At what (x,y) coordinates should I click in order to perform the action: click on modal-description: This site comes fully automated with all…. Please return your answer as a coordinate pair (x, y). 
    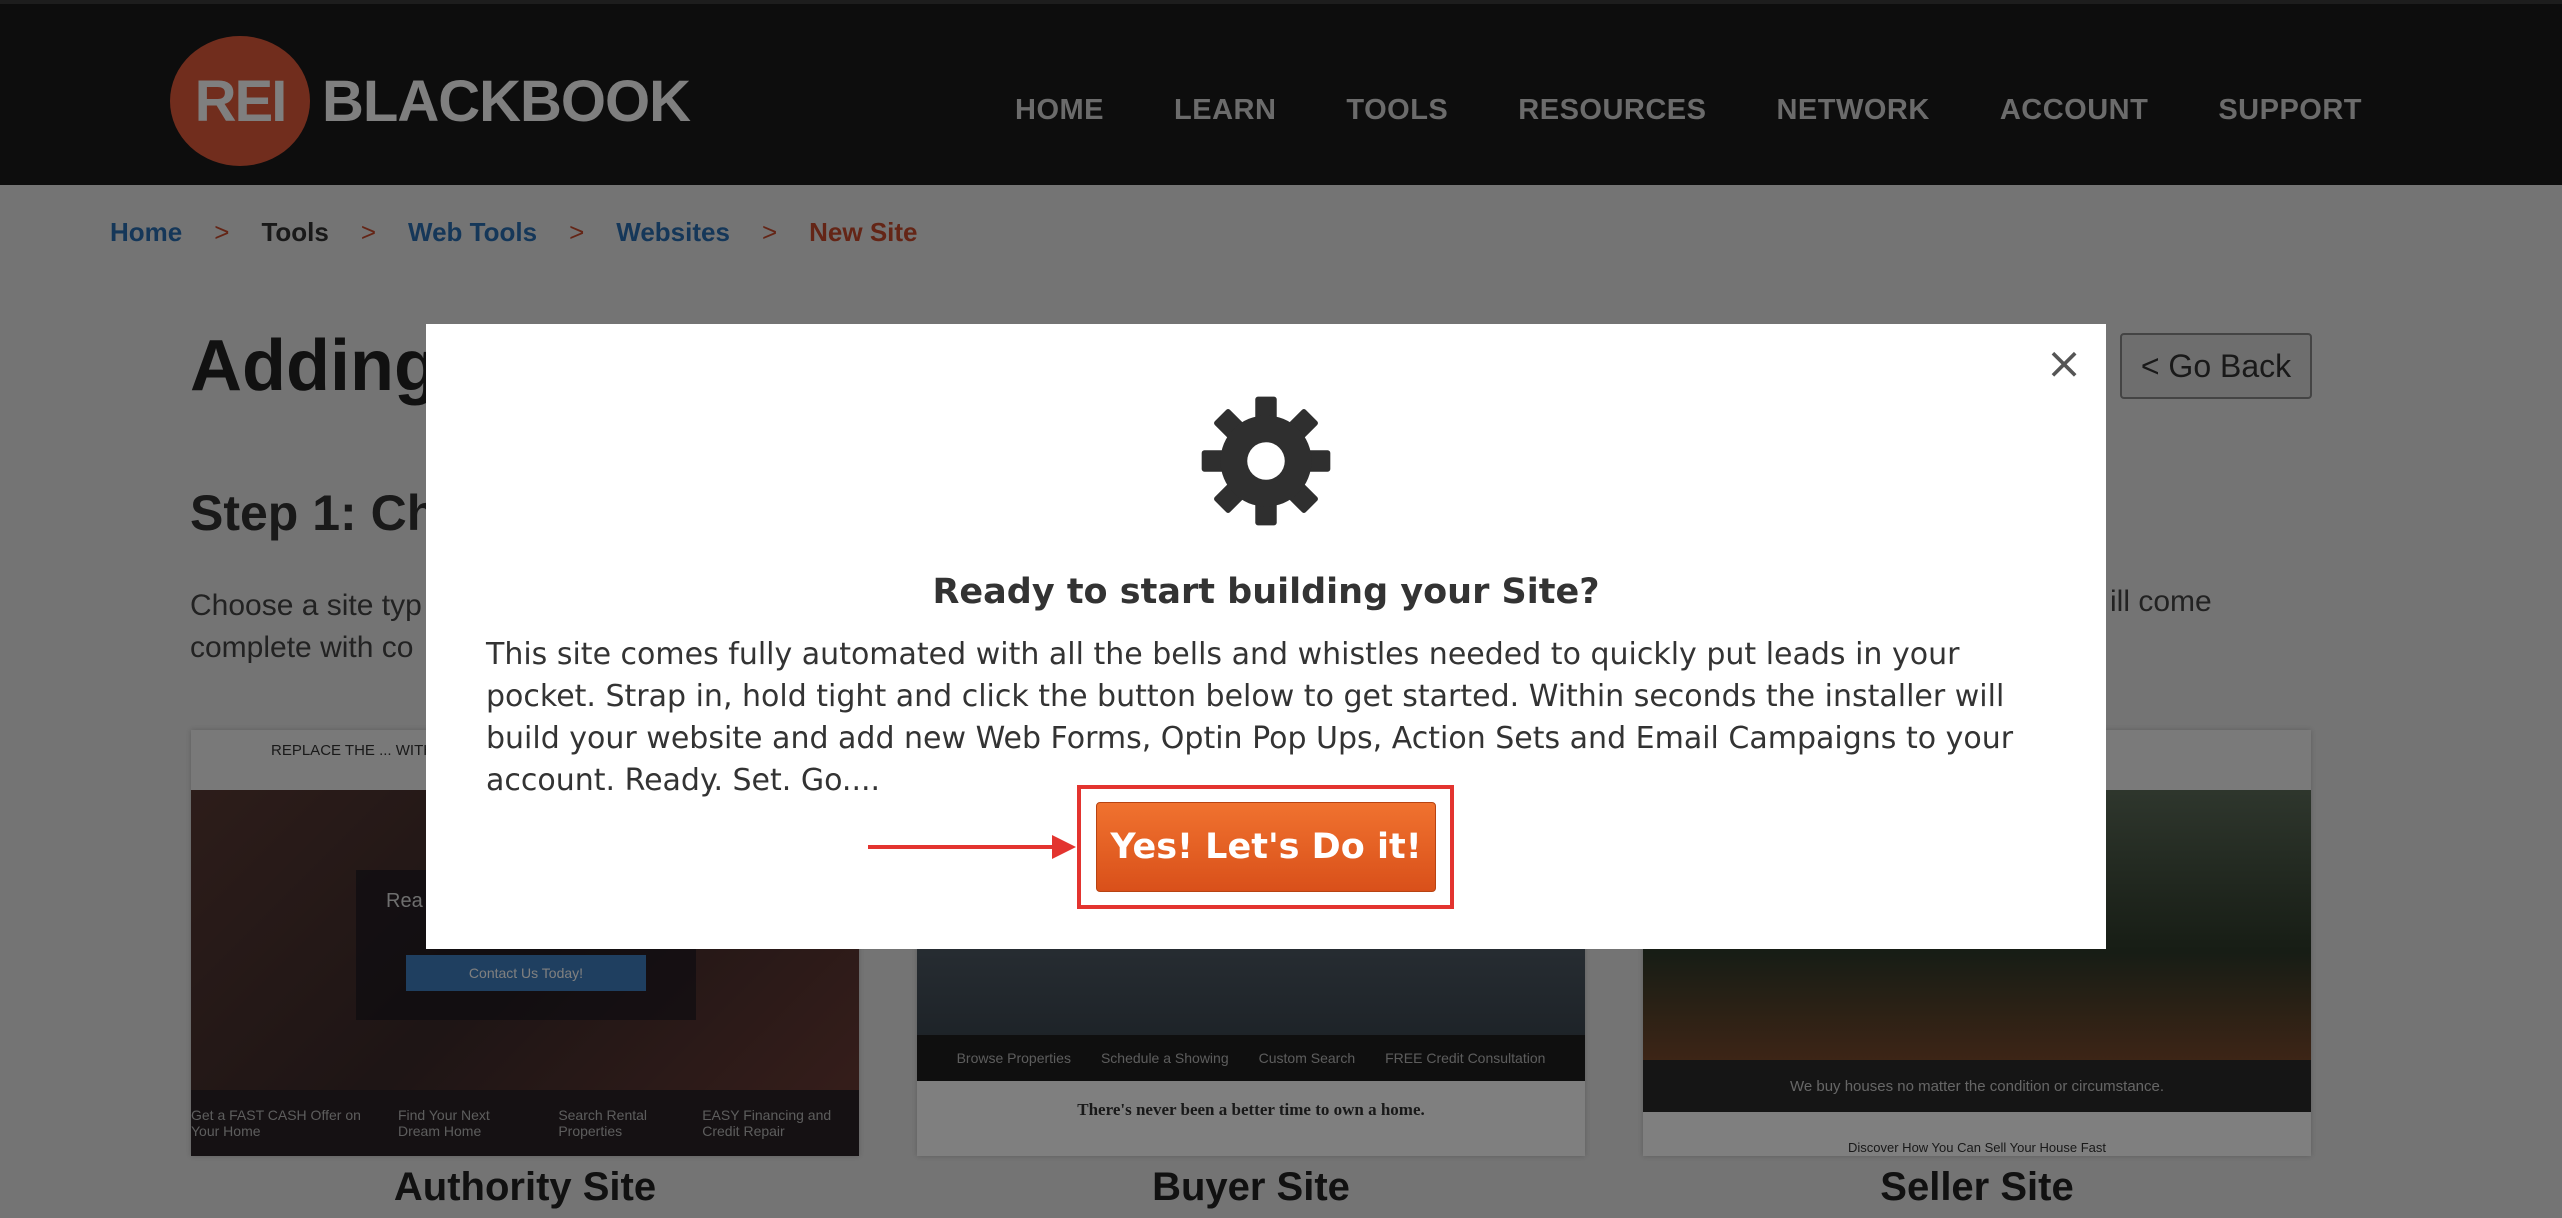
    Looking at the image, I should click on (1250, 717).